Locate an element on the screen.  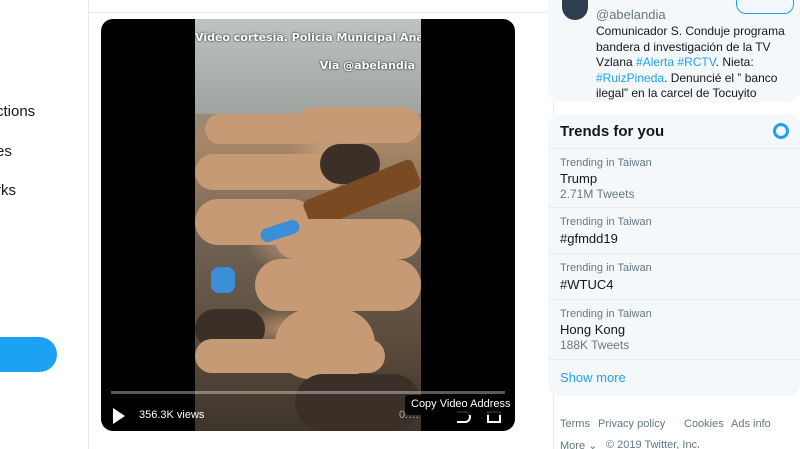
footer-link-cookies: Cookies is located at coordinates (704, 424).